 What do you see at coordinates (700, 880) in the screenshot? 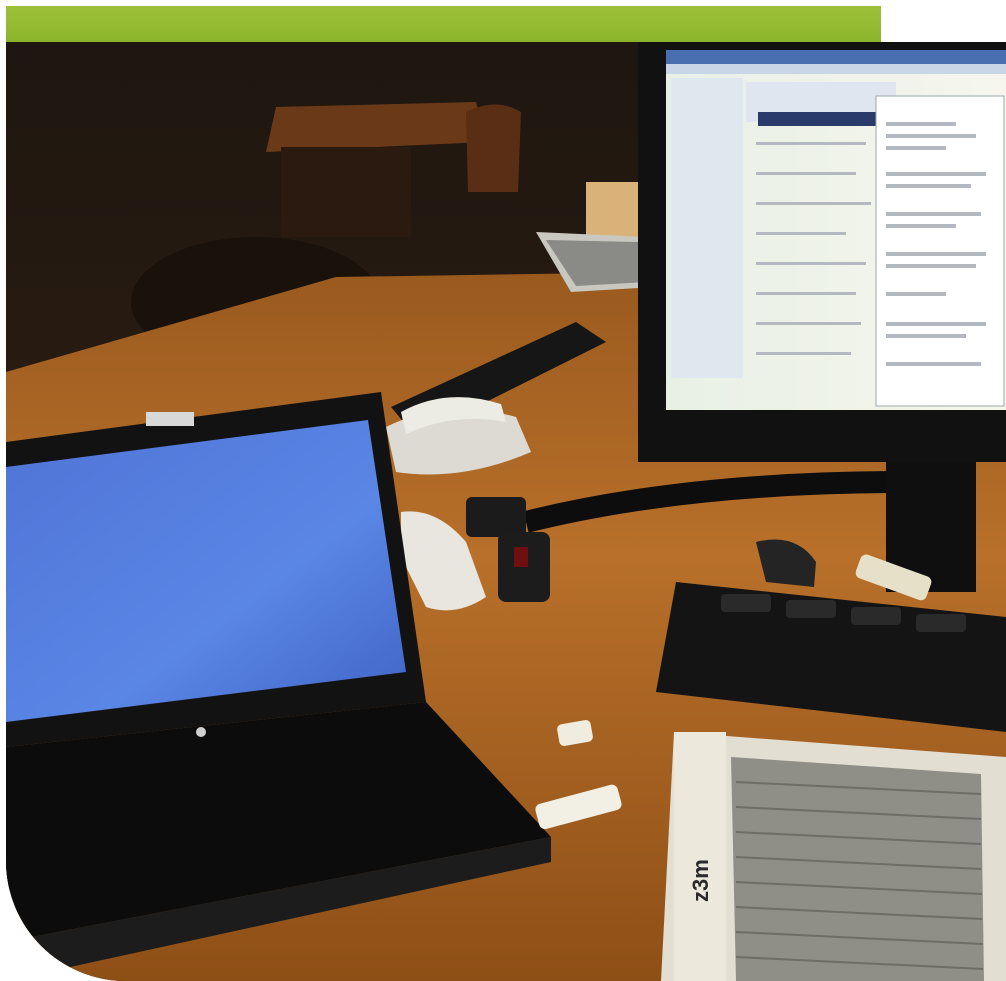
I see `measuring-label: z3m` at bounding box center [700, 880].